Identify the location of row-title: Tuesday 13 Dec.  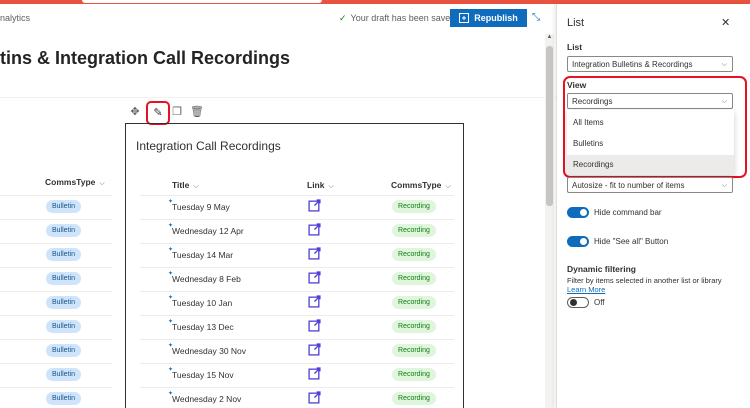
(203, 327).